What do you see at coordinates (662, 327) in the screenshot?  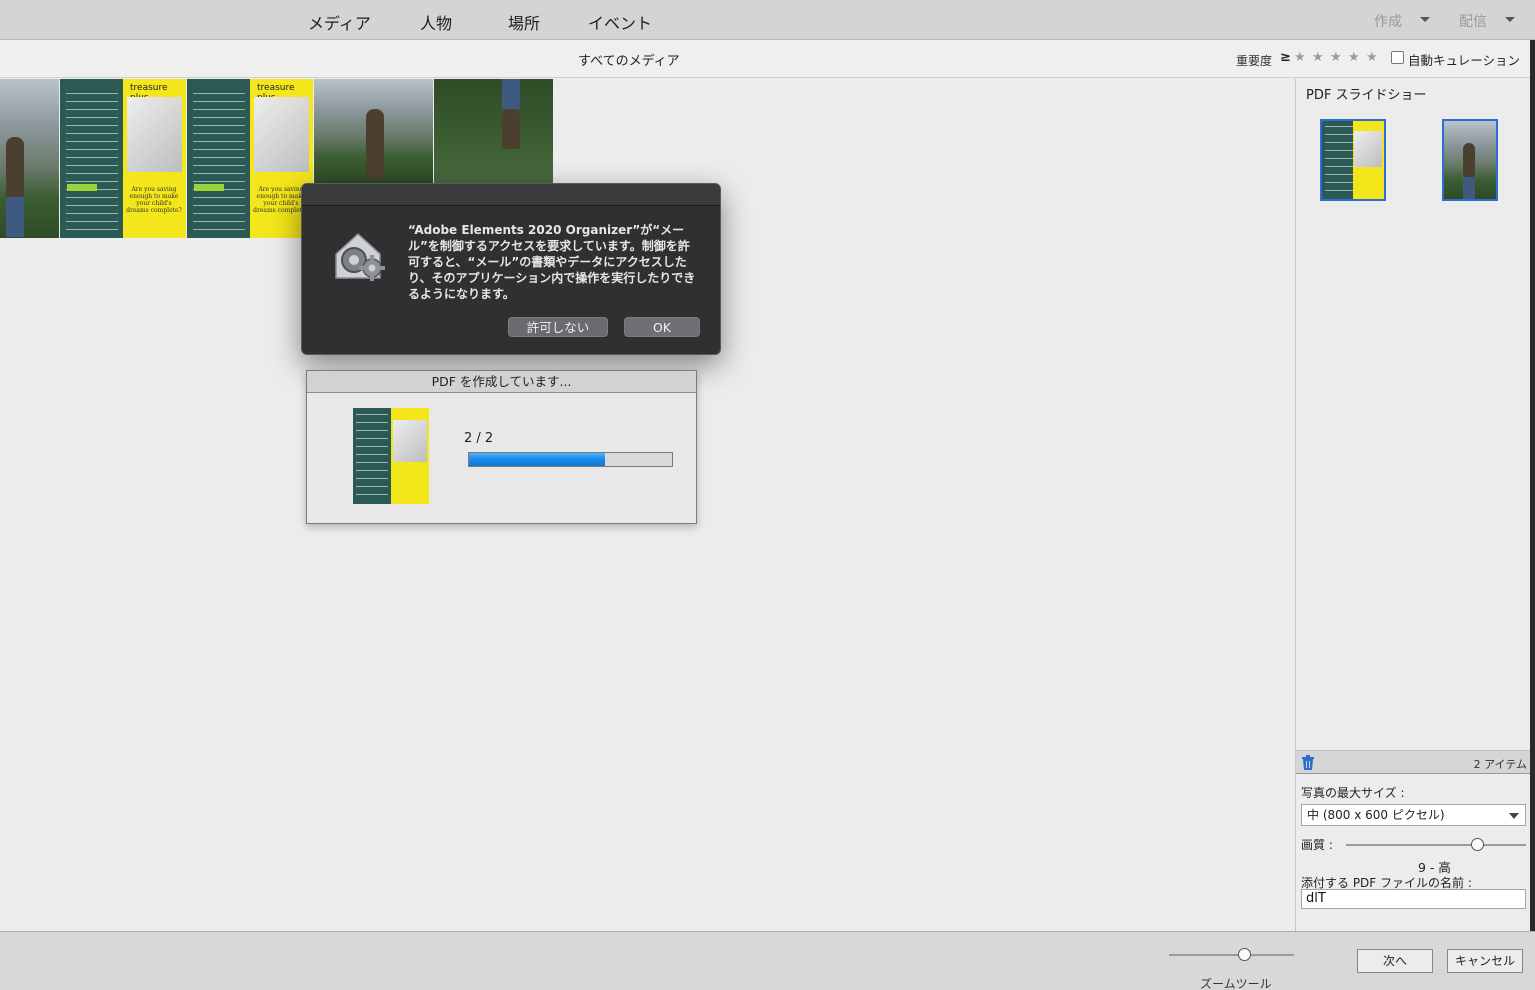 I see `ok-button: OK` at bounding box center [662, 327].